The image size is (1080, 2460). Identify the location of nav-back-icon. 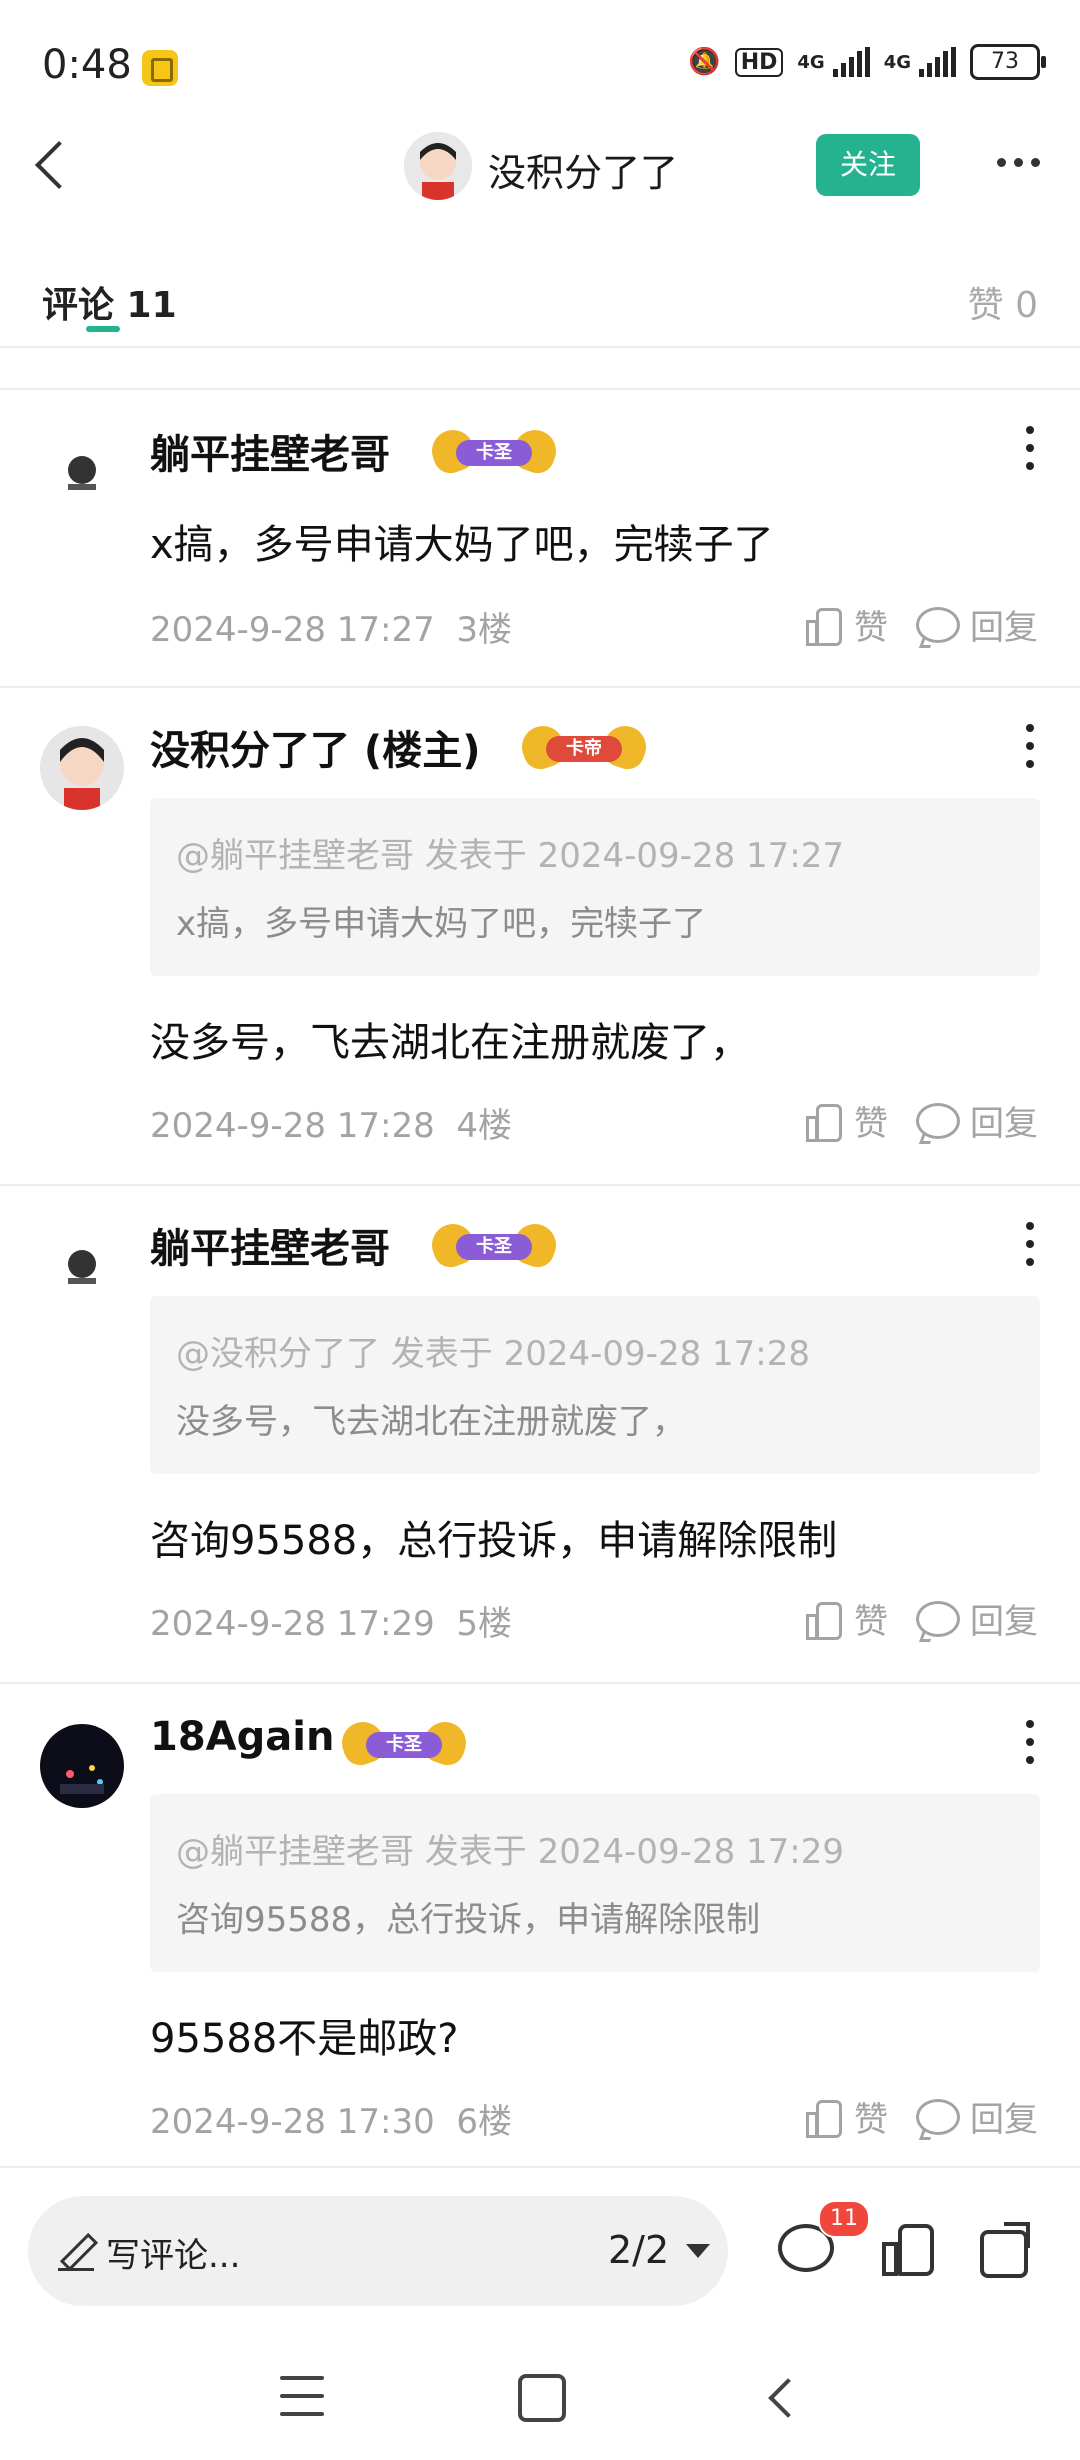
(782, 2398).